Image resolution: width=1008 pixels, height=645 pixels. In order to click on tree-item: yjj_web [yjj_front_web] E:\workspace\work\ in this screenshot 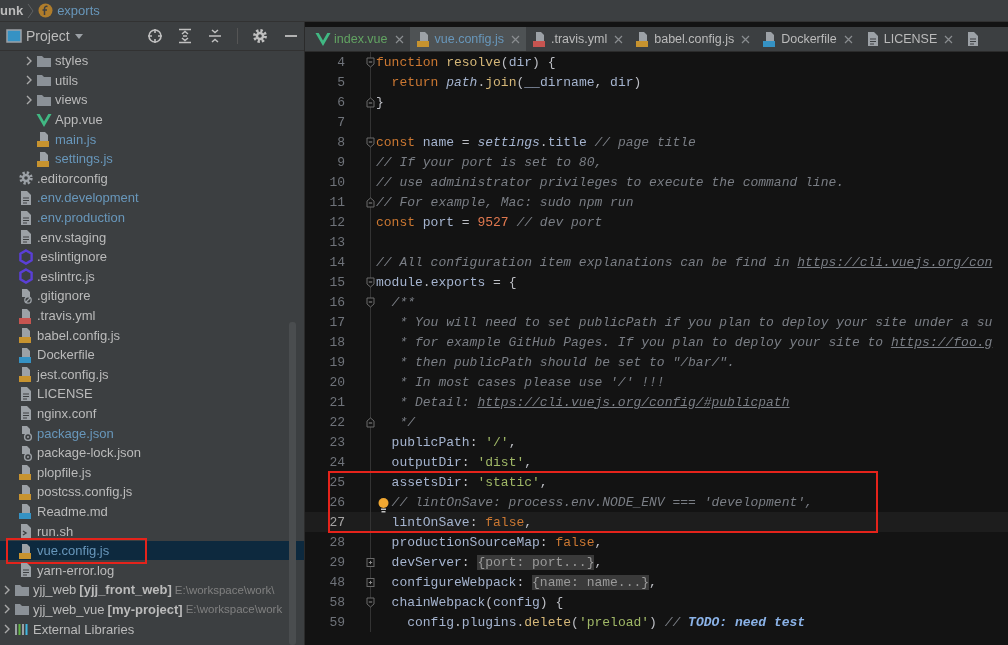, I will do `click(152, 590)`.